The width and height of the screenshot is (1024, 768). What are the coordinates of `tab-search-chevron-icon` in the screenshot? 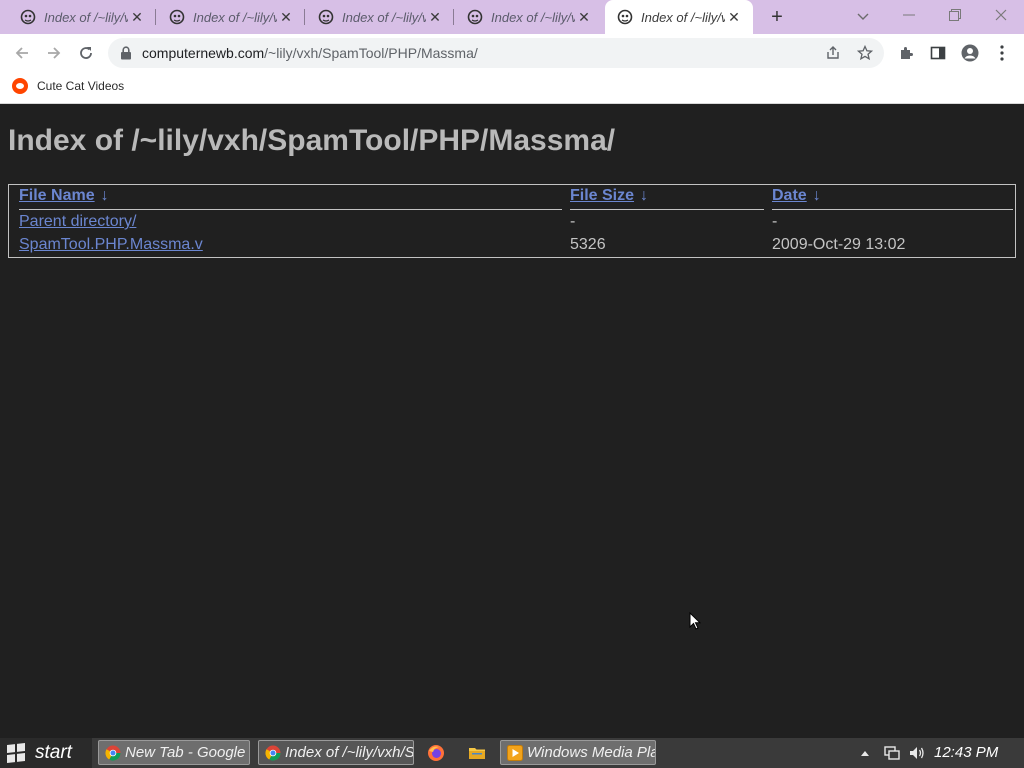 It's located at (863, 17).